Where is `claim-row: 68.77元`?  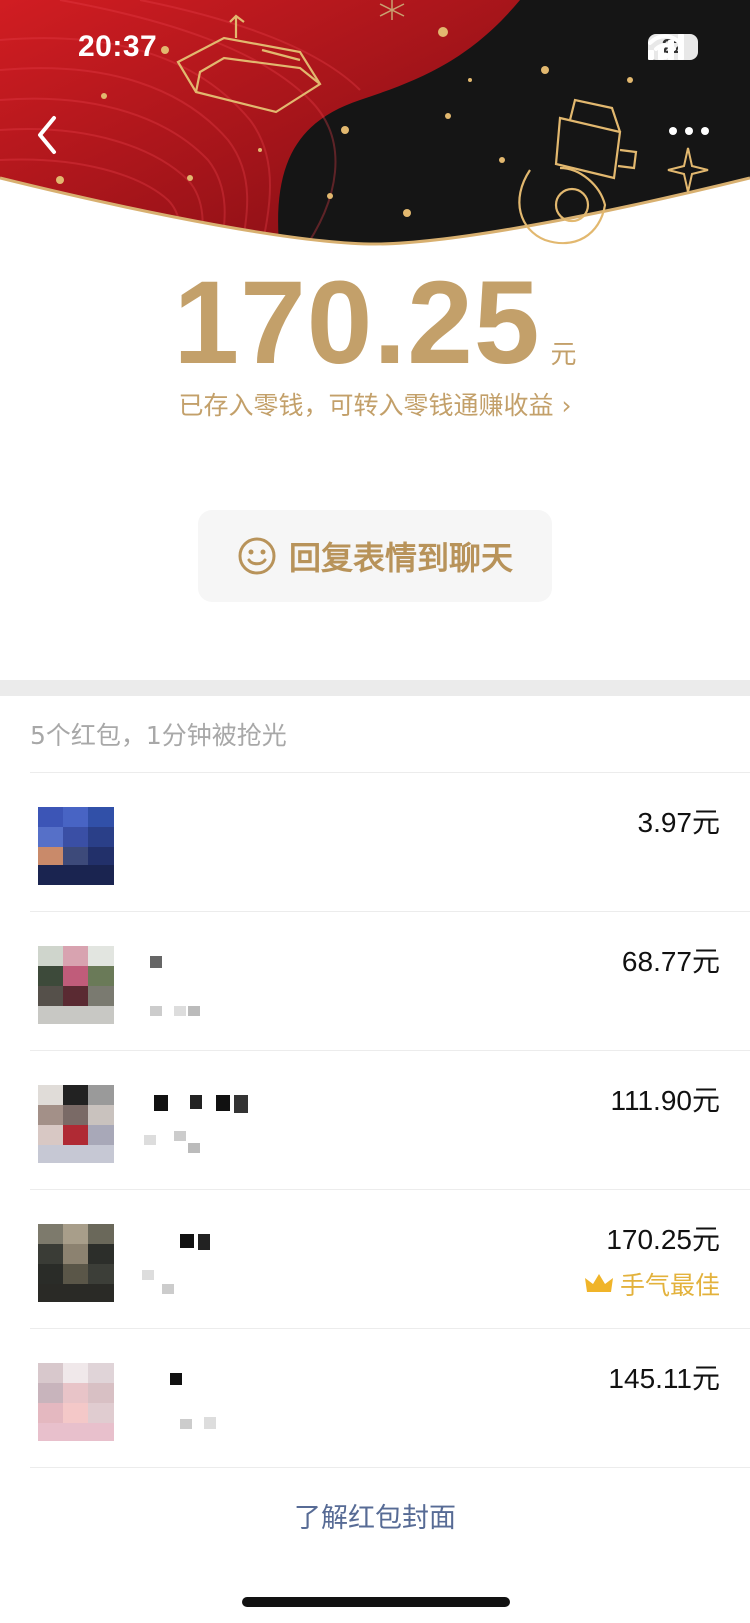
claim-row: 68.77元 is located at coordinates (390, 980).